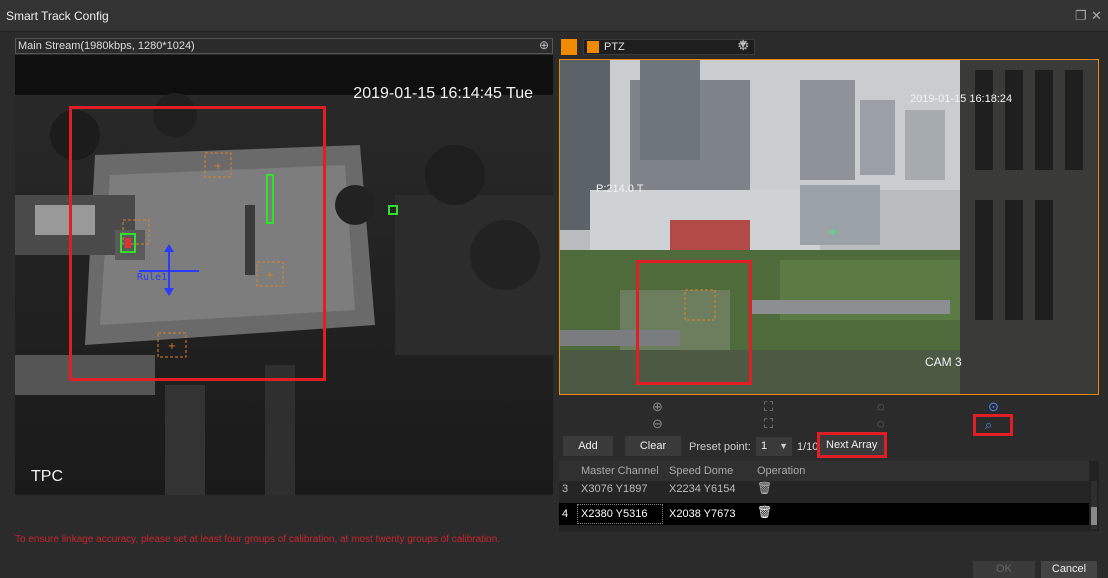 The height and width of the screenshot is (578, 1108). What do you see at coordinates (824, 471) in the screenshot?
I see `table-header: Master Channel Speed Dome Operation` at bounding box center [824, 471].